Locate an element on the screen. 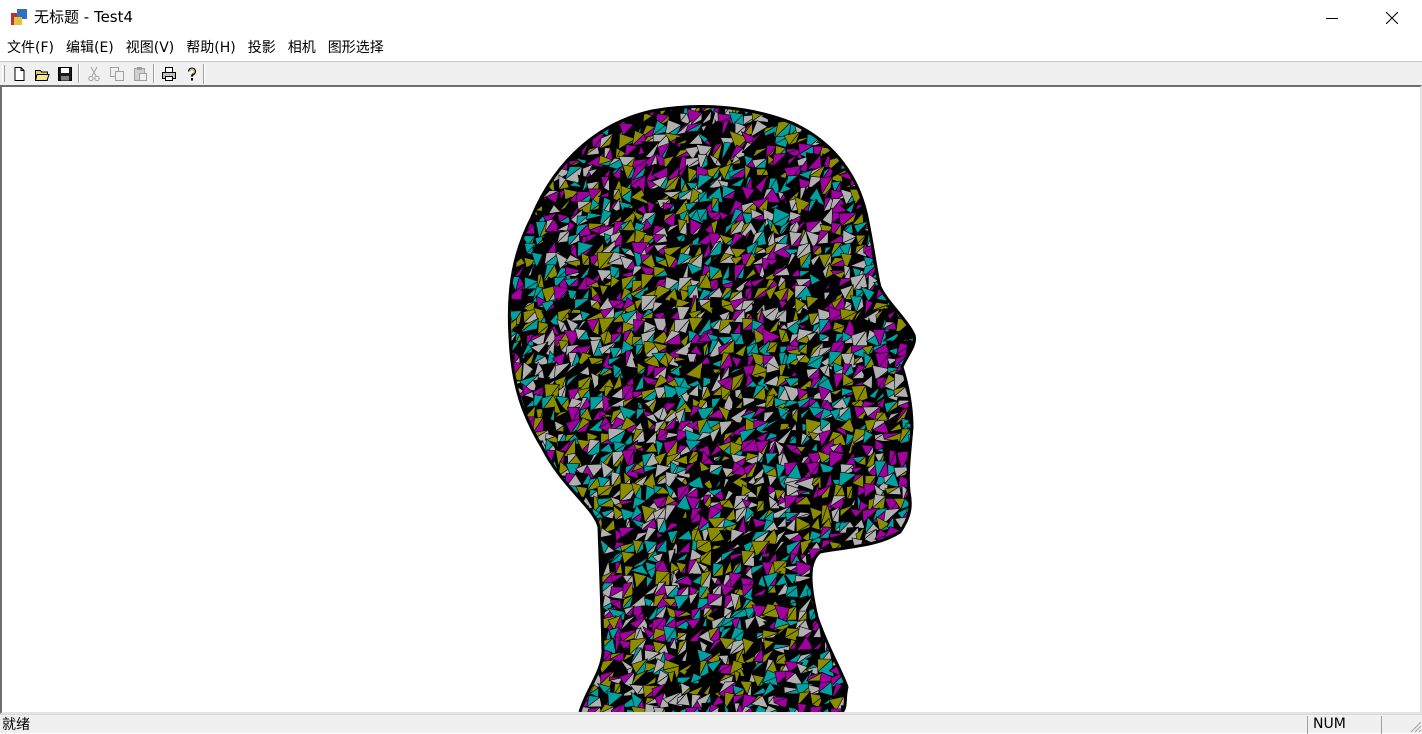  close-button is located at coordinates (1392, 17).